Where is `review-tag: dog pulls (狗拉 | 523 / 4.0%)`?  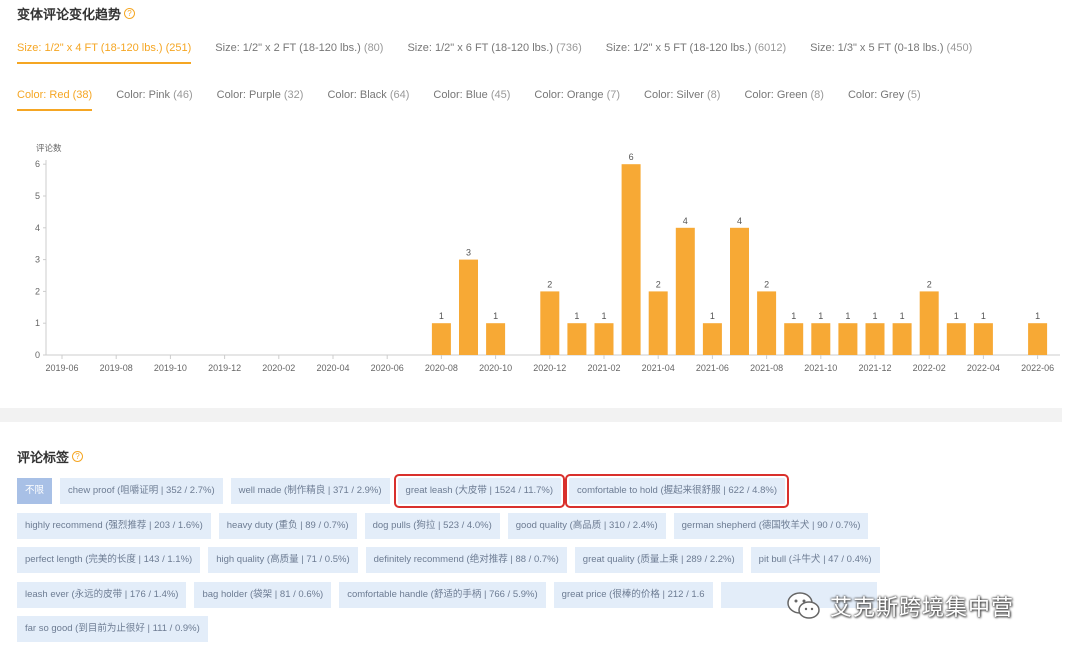
review-tag: dog pulls (狗拉 | 523 / 4.0%) is located at coordinates (432, 525).